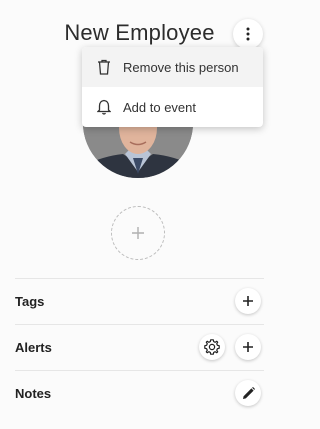 Image resolution: width=320 pixels, height=429 pixels. Describe the element at coordinates (139, 347) in the screenshot. I see `alerts-section: Alerts` at that location.